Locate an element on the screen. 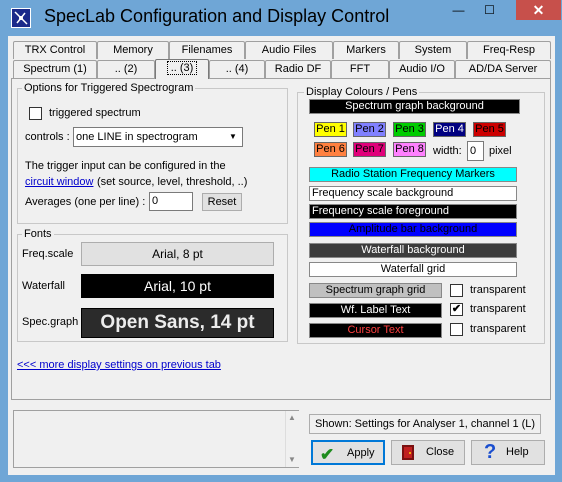  help-label: Help is located at coordinates (517, 452).